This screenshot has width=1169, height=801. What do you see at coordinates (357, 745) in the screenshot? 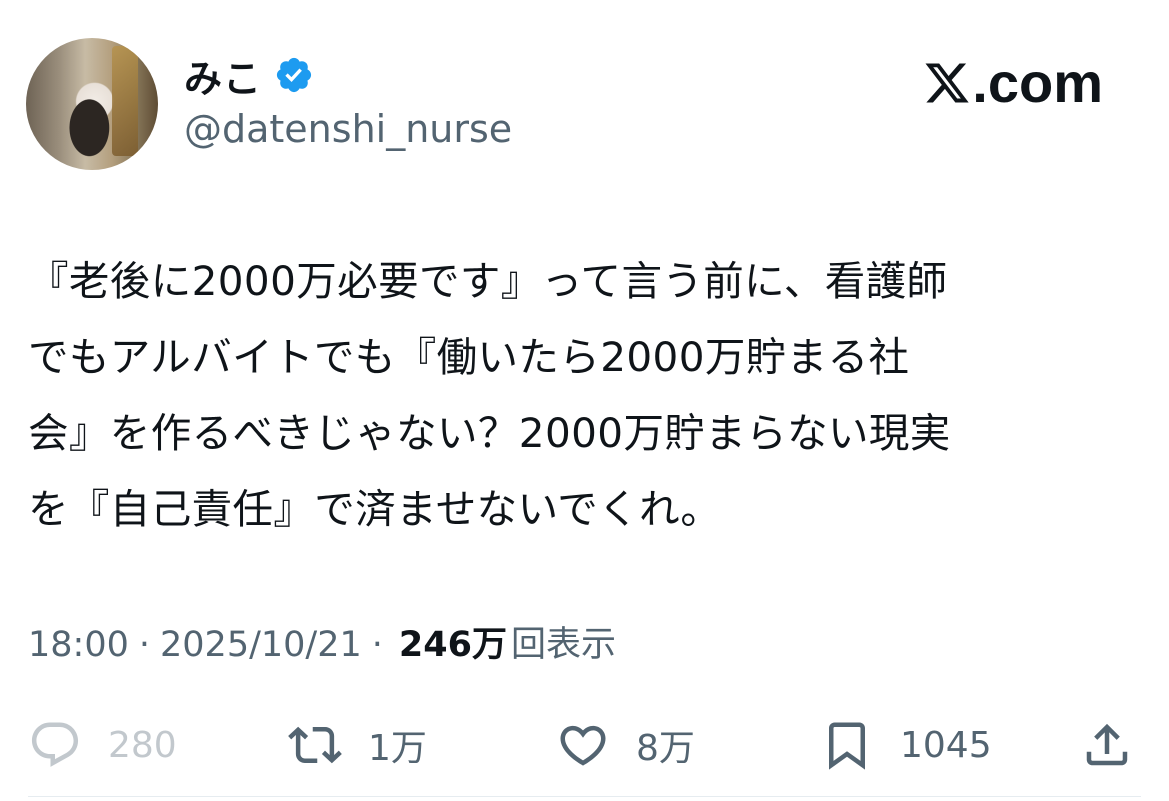
I see `retweet-button: 1万` at bounding box center [357, 745].